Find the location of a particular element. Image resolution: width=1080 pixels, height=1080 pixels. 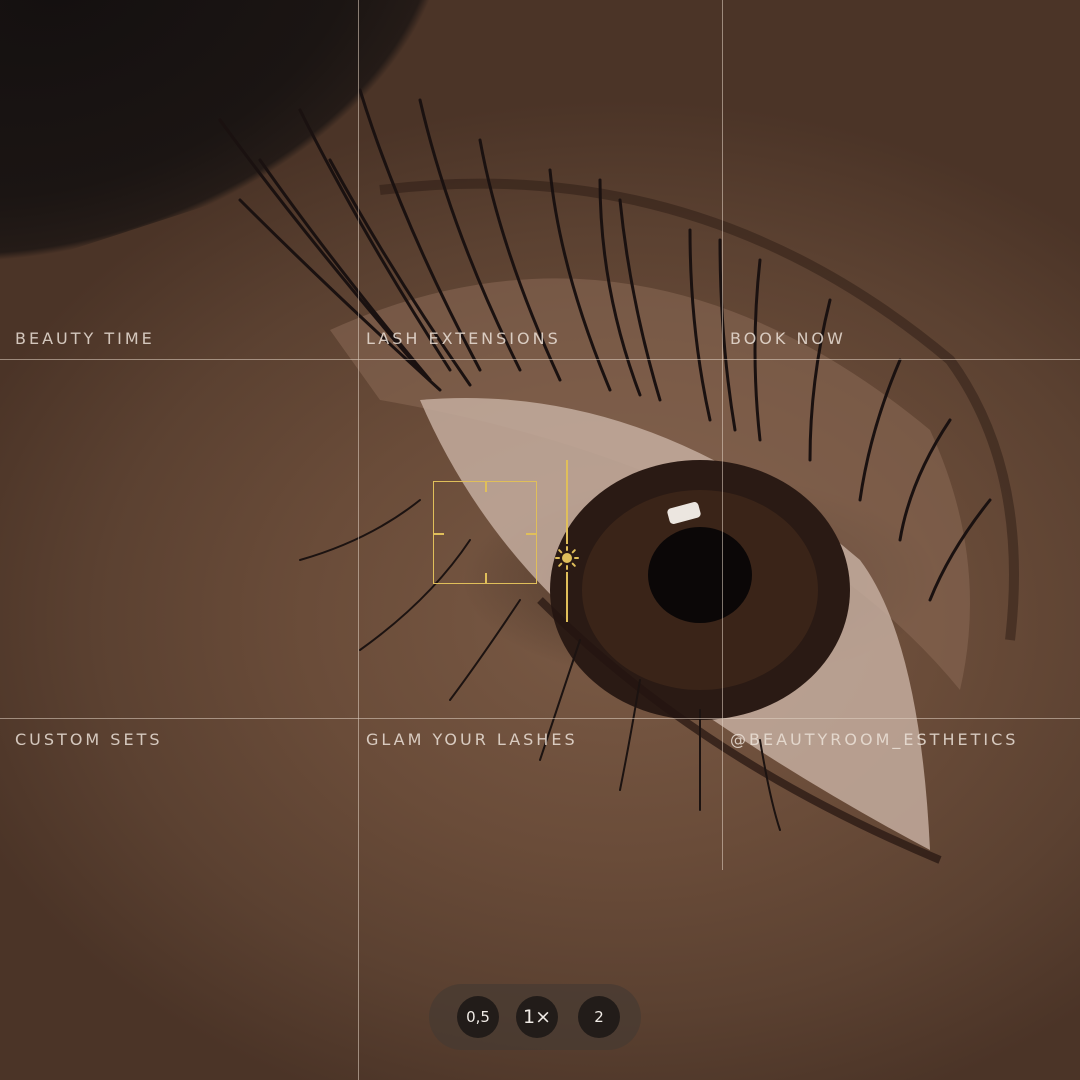

focus-tick-left is located at coordinates (439, 534).